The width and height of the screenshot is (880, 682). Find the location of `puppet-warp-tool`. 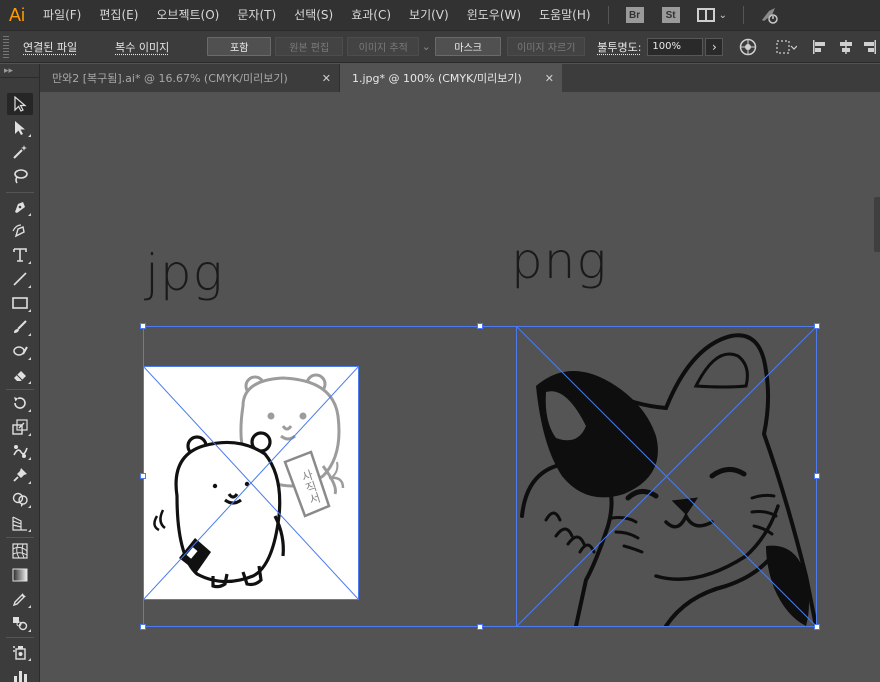

puppet-warp-tool is located at coordinates (20, 451).